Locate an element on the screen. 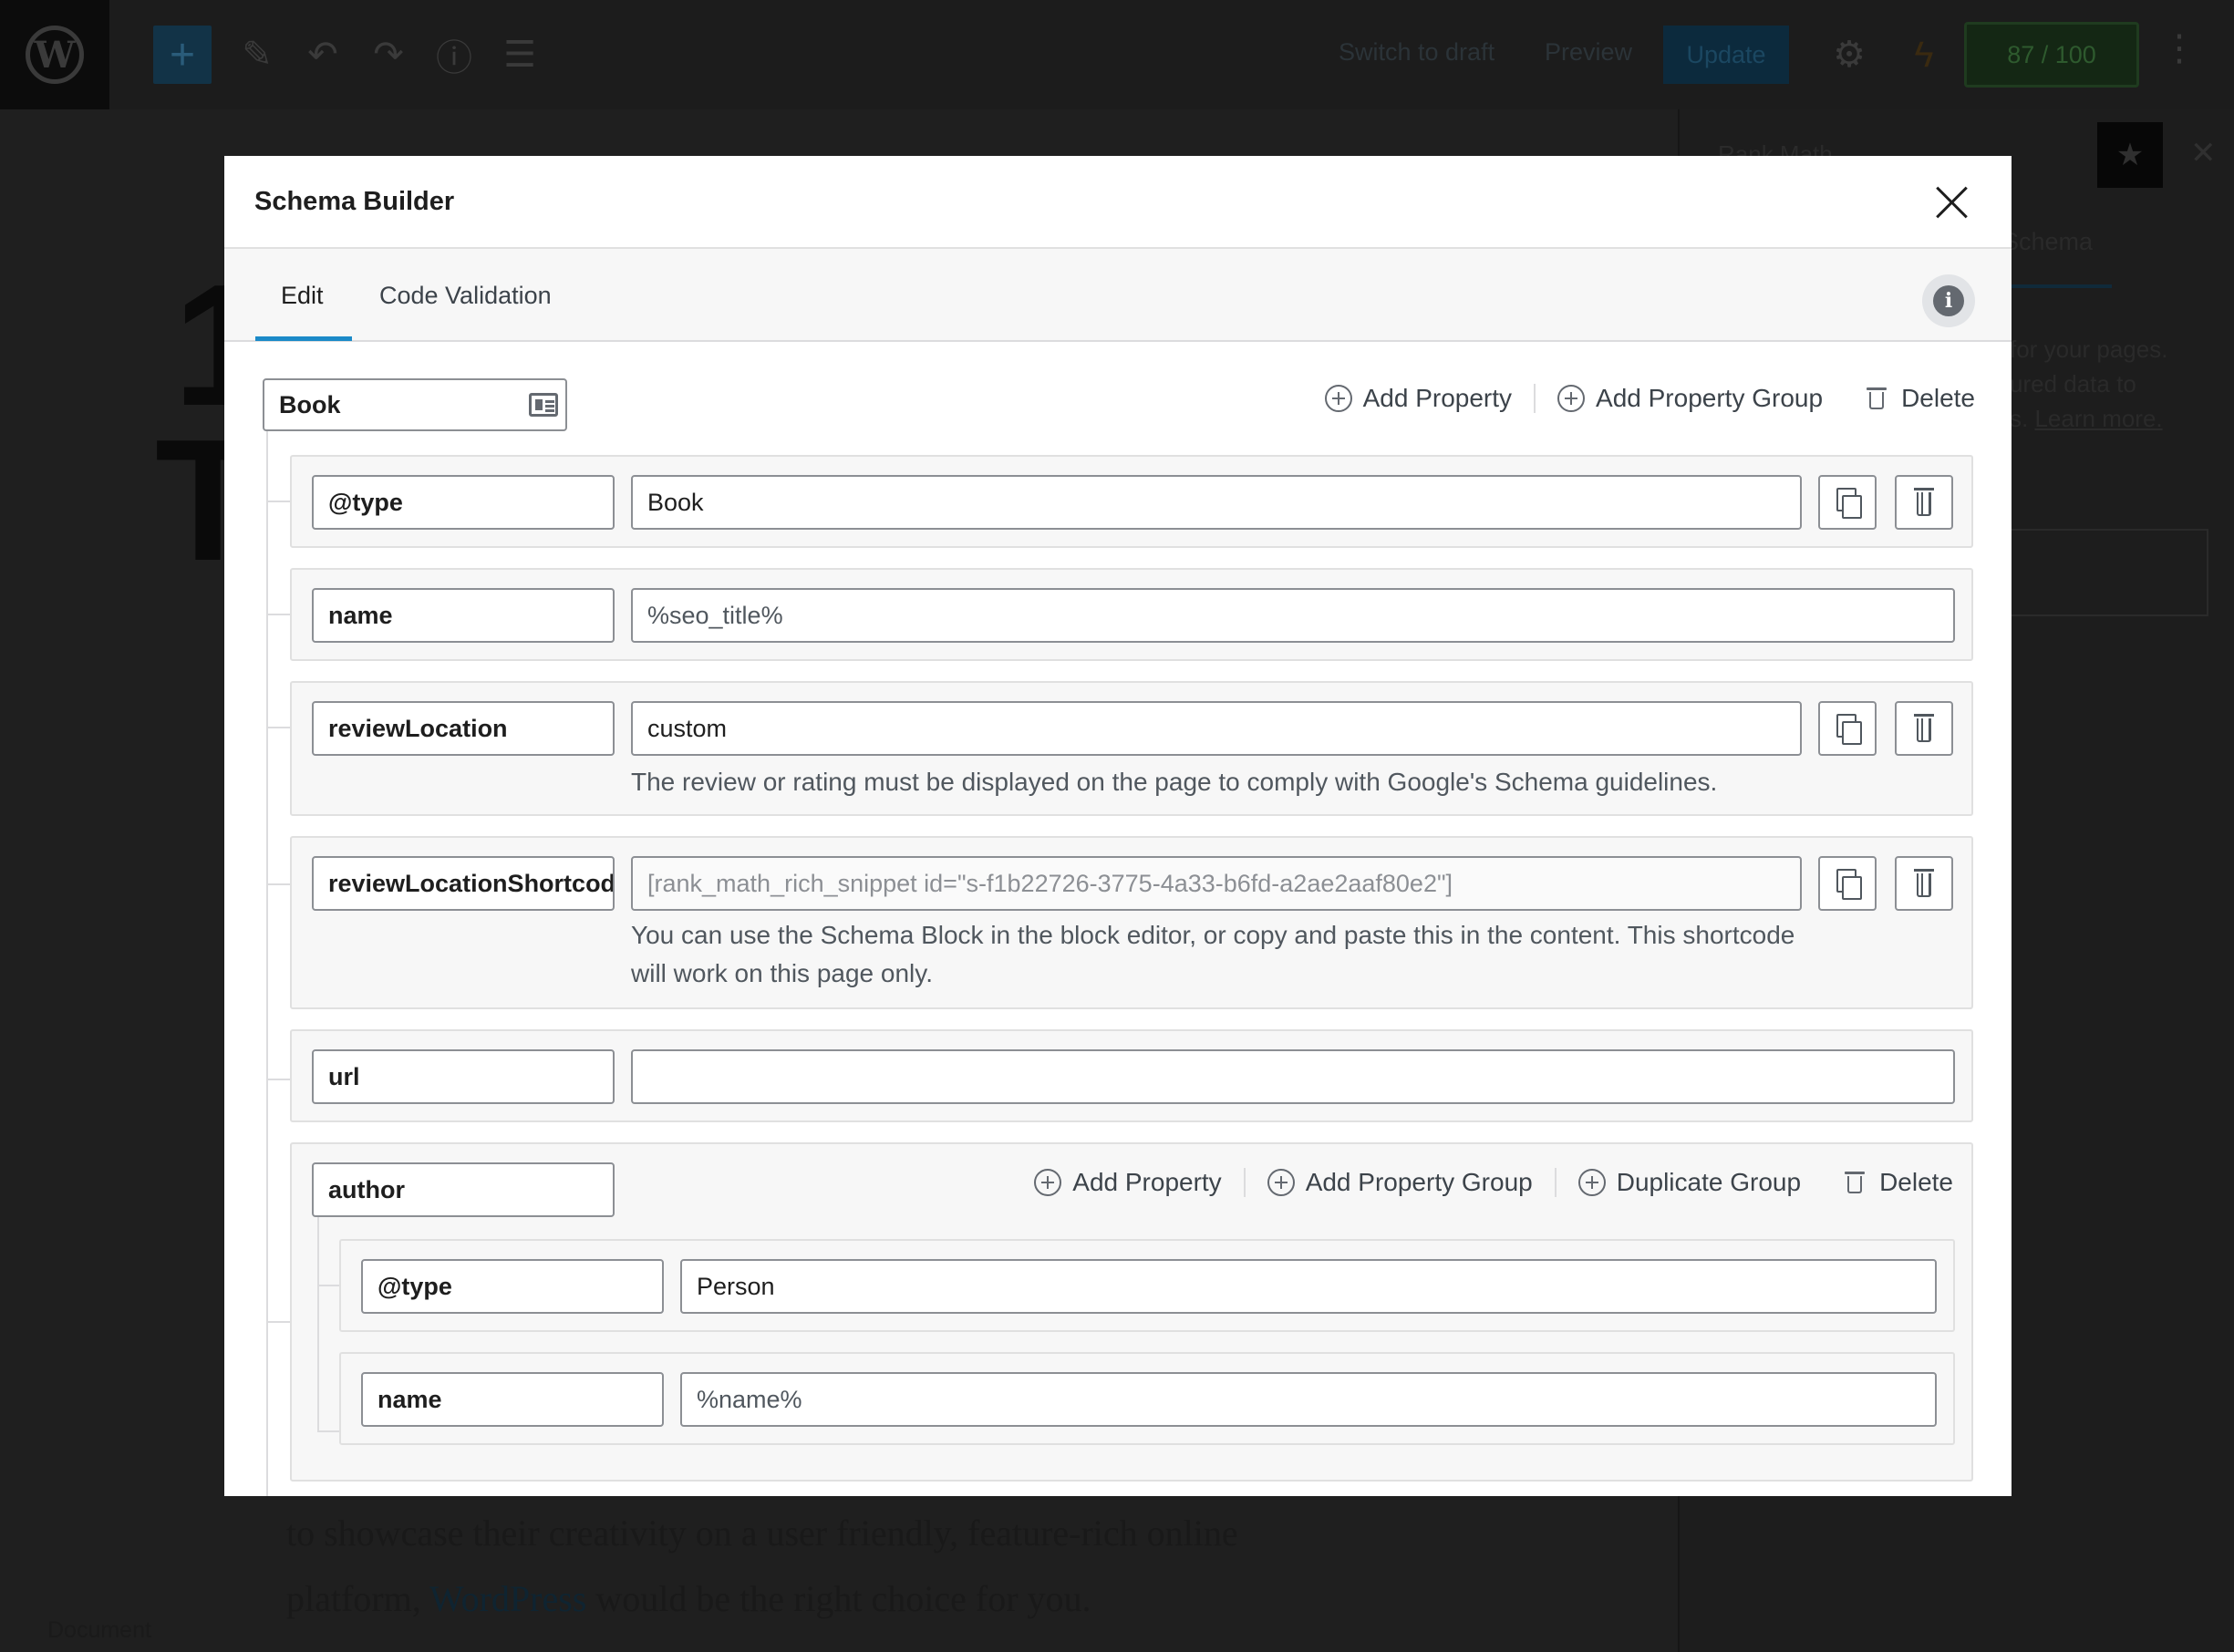 This screenshot has height=1652, width=2234. property-key-input: url is located at coordinates (464, 1076).